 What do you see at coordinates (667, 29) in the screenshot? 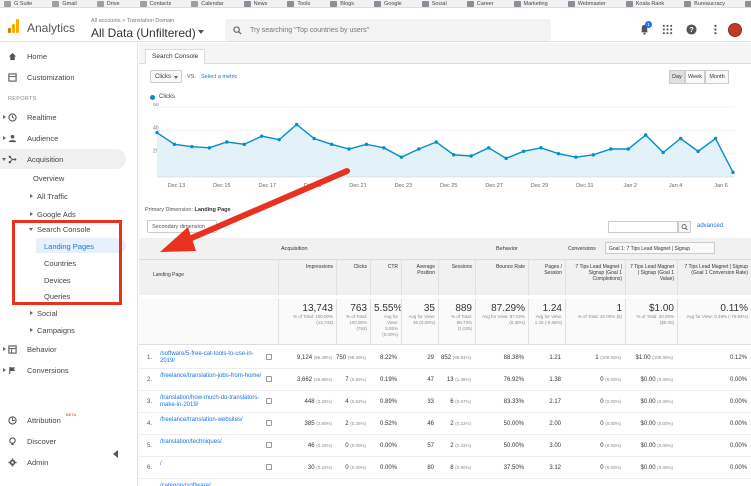
I see `apps-grid-icon` at bounding box center [667, 29].